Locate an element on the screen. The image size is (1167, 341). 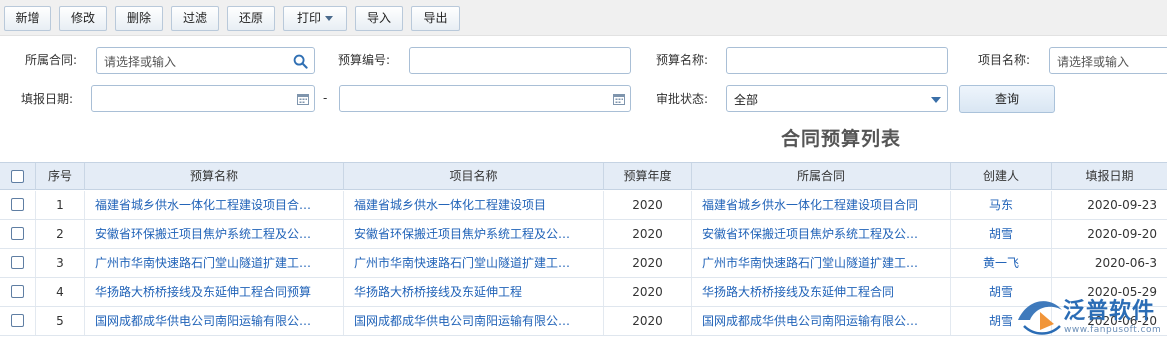
budget-name-label: 预算名称: is located at coordinates (682, 60).